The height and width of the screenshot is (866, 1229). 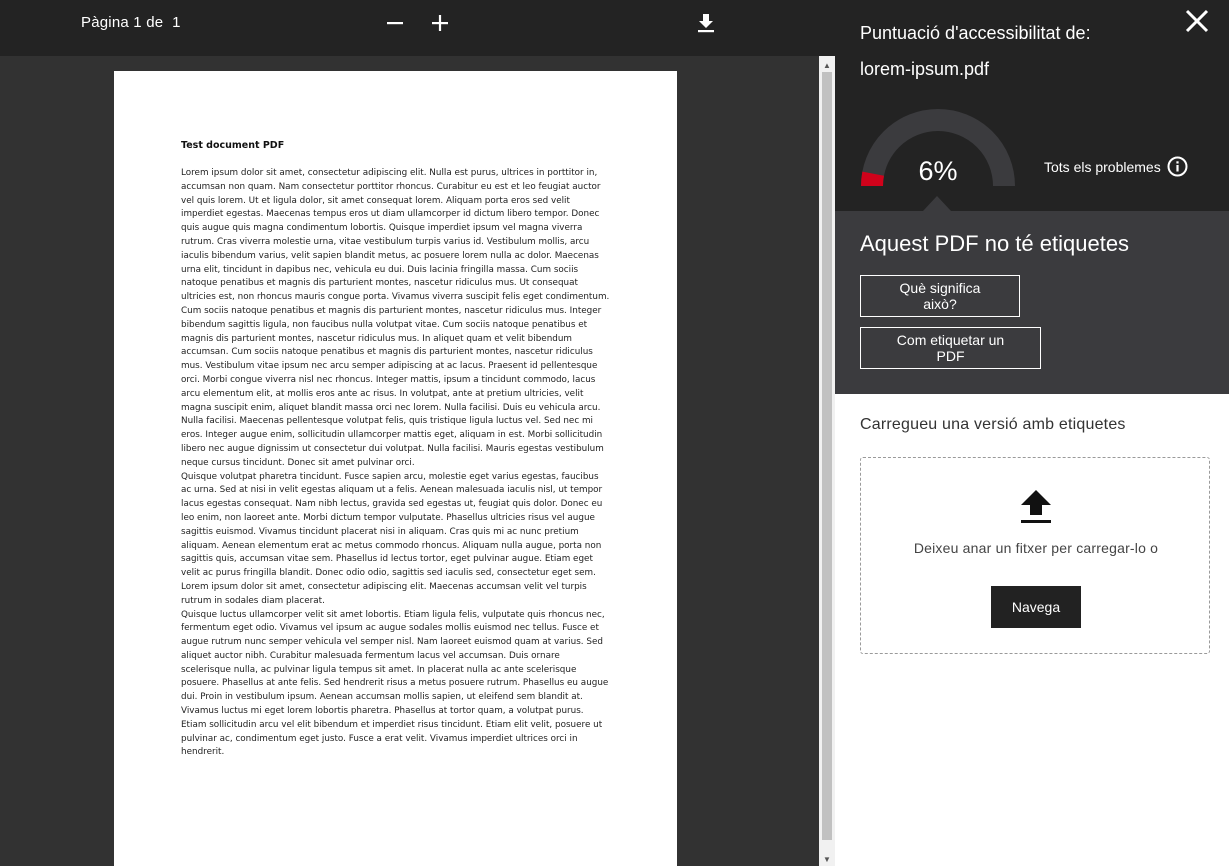 What do you see at coordinates (1036, 548) in the screenshot?
I see `drop-instructions: Deixeu anar un fitxer per carregar-lo o` at bounding box center [1036, 548].